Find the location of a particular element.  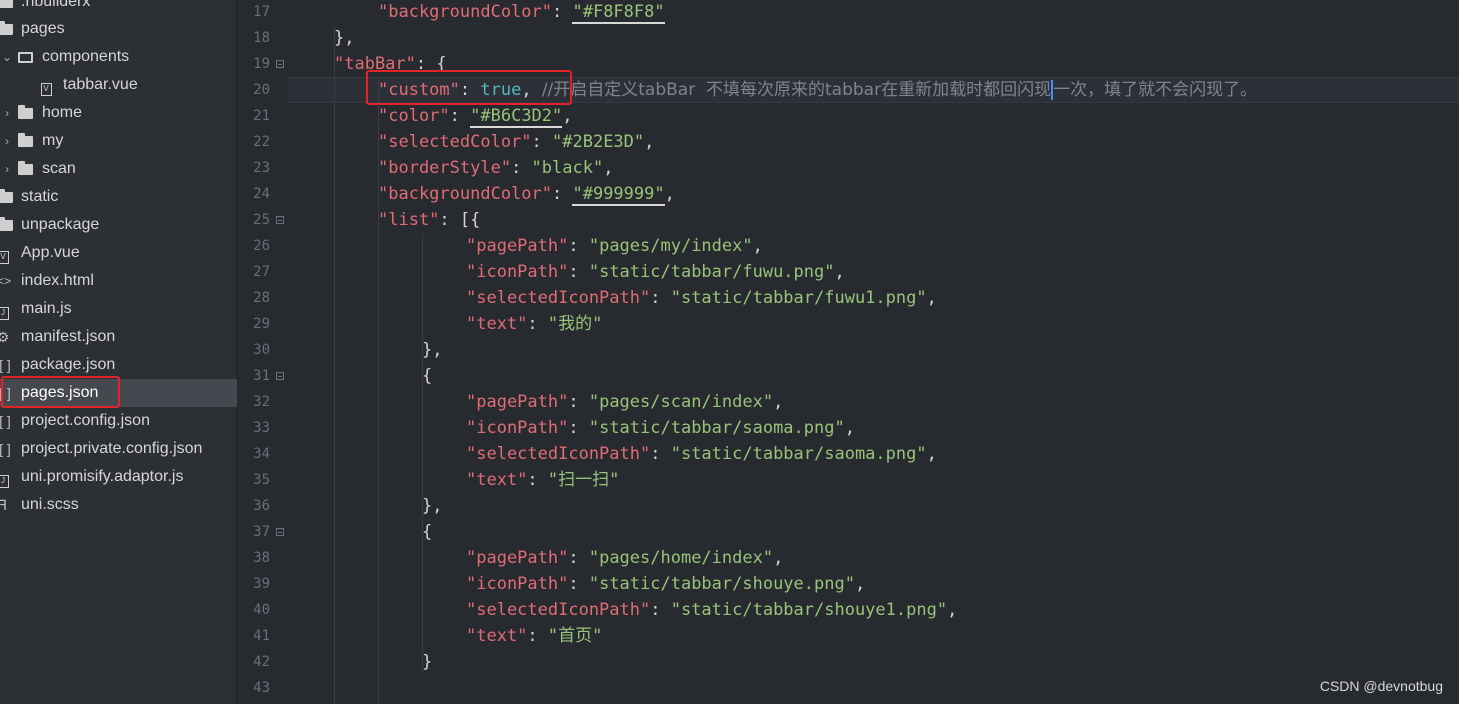

line-number: 42 is located at coordinates (261, 662).